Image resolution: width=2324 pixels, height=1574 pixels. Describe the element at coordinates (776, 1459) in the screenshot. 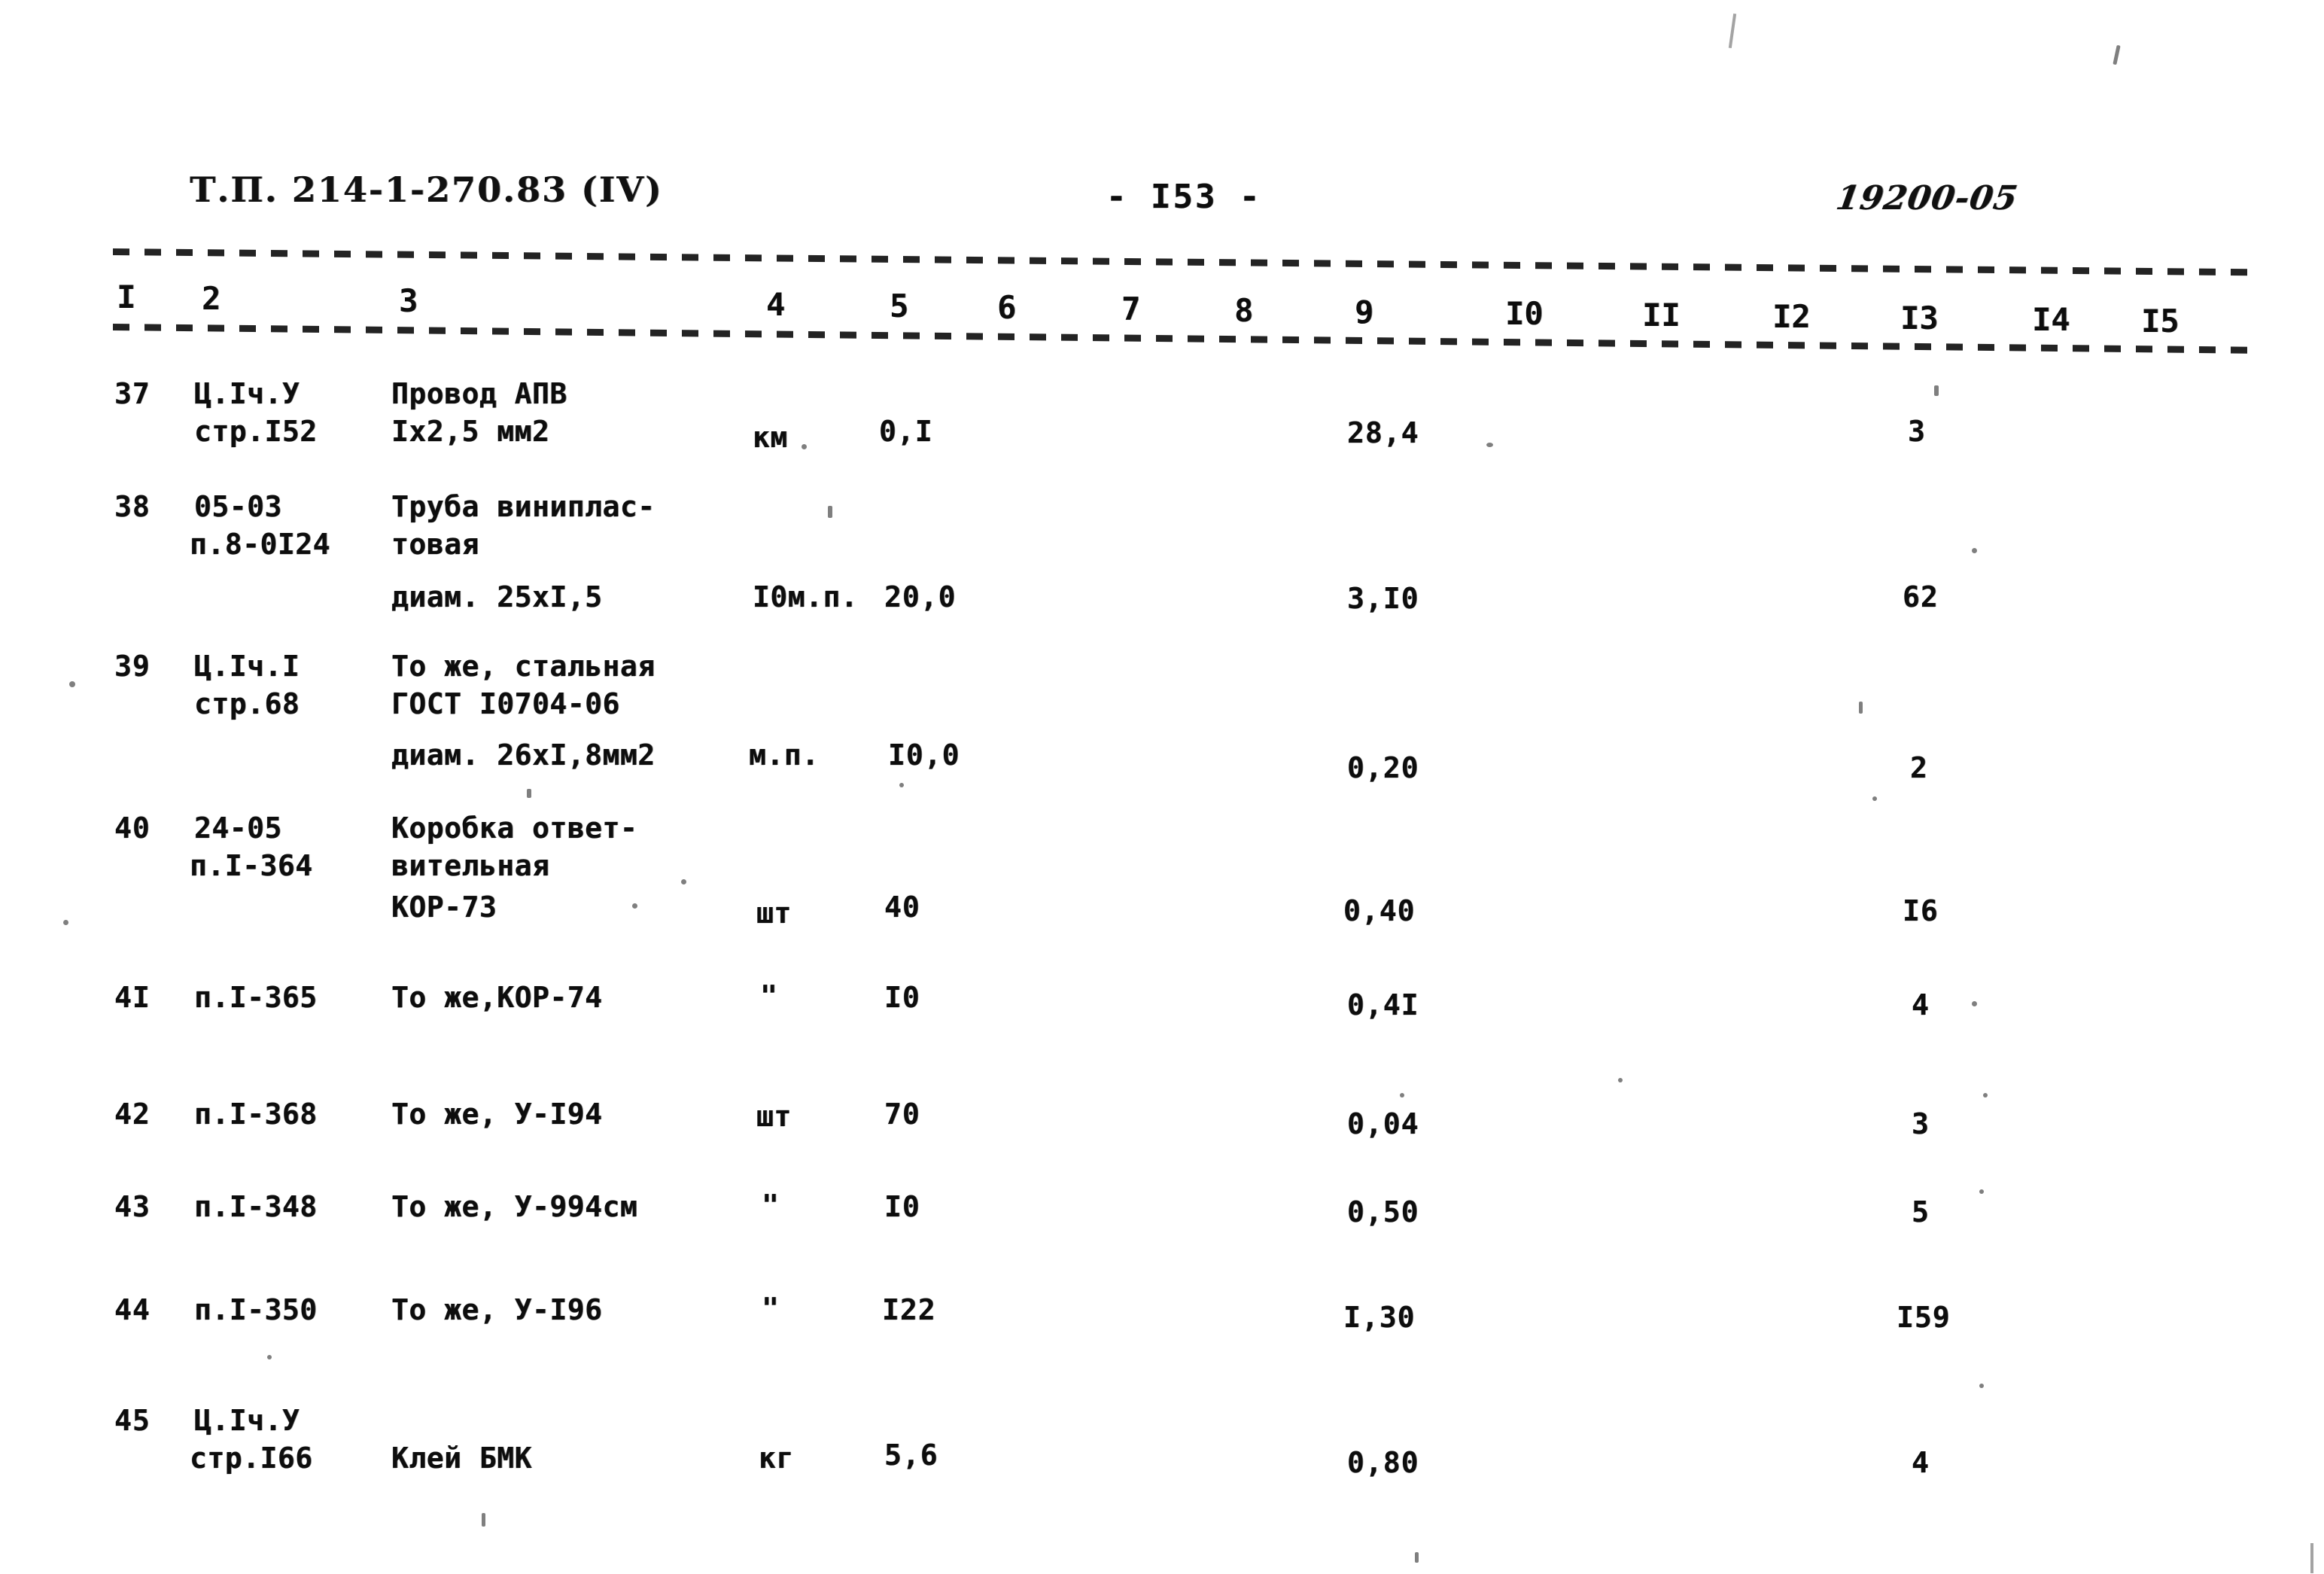

I see `table-row: кг` at that location.